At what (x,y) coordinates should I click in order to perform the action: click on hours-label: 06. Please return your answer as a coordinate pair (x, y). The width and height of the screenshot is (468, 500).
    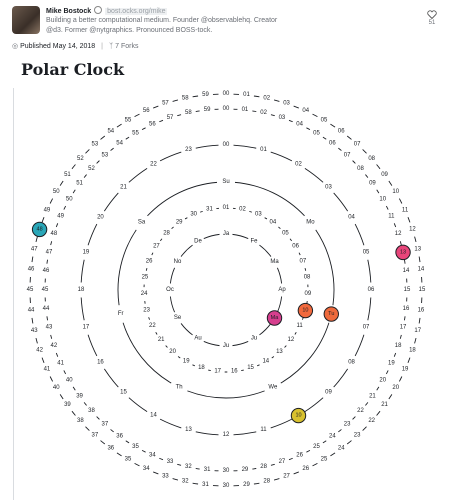
    Looking at the image, I should click on (371, 290).